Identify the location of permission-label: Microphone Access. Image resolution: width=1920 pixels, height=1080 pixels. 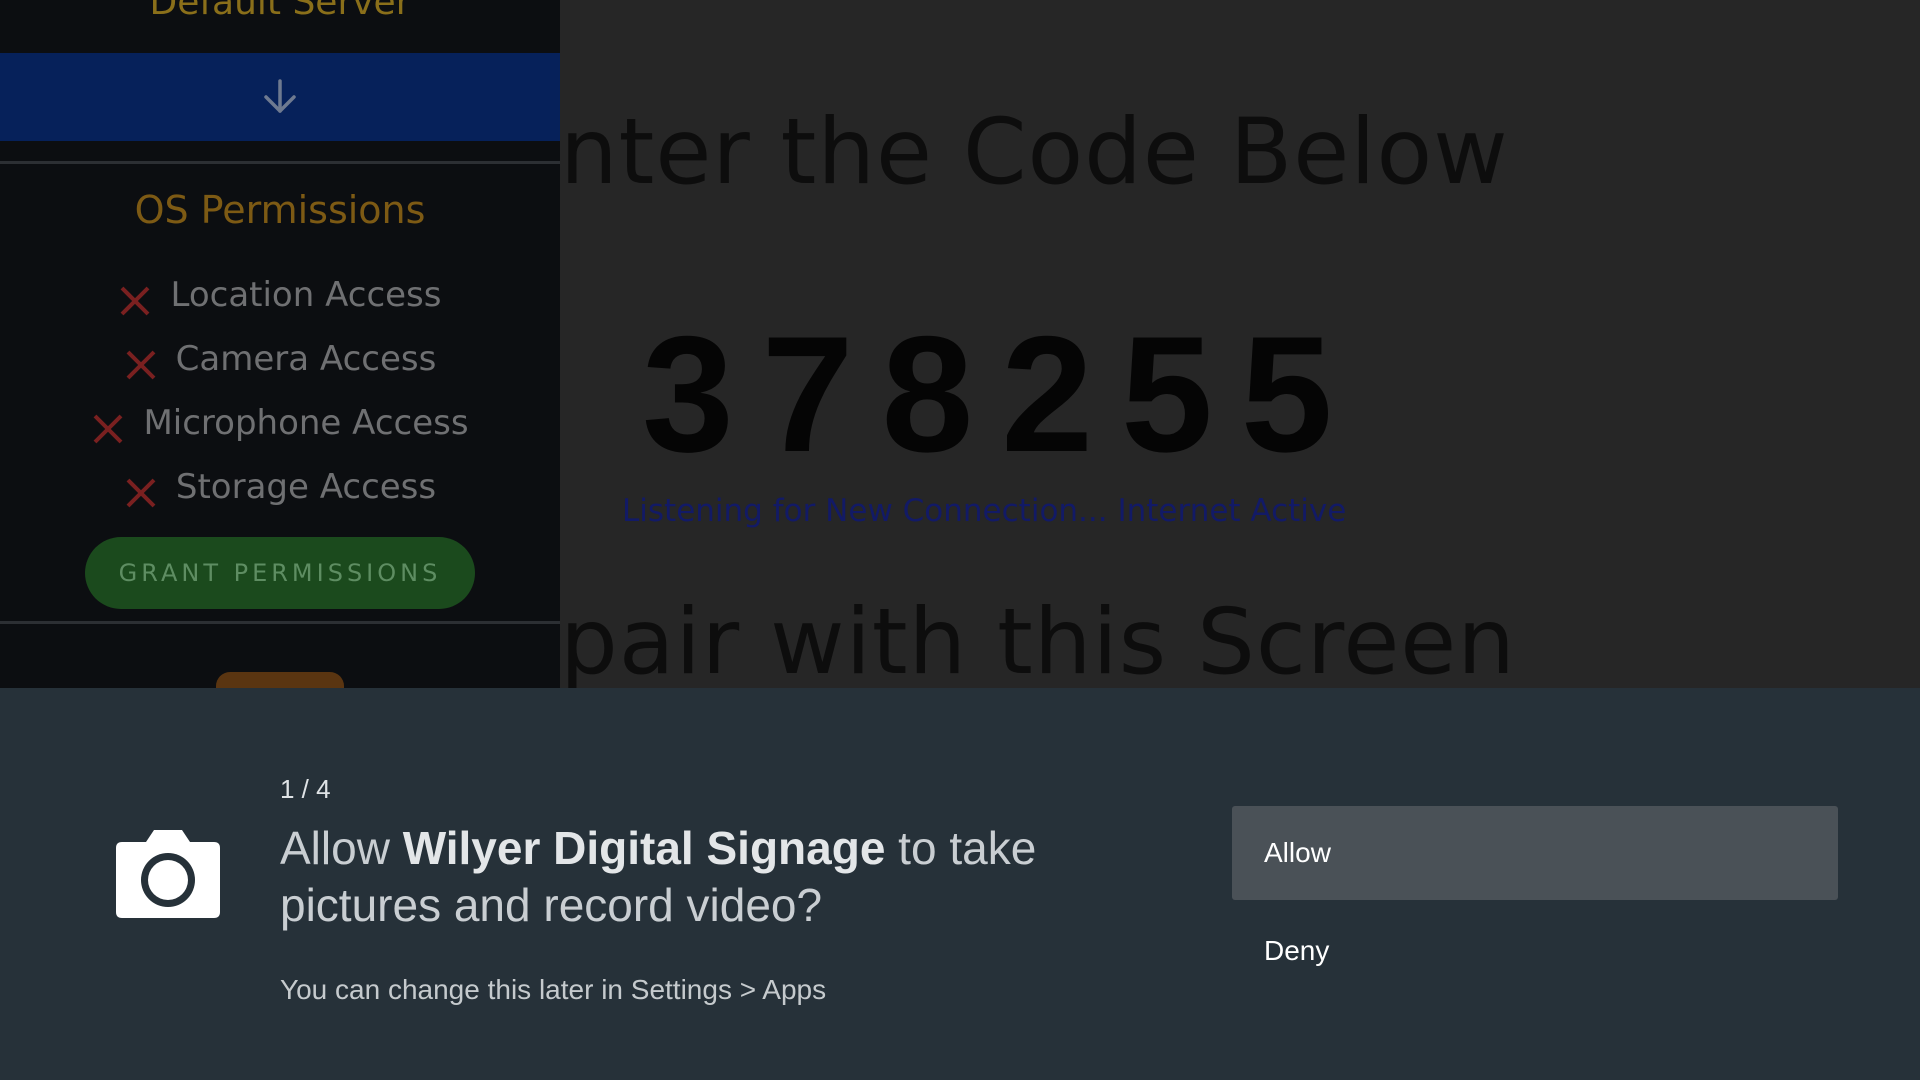
(306, 423).